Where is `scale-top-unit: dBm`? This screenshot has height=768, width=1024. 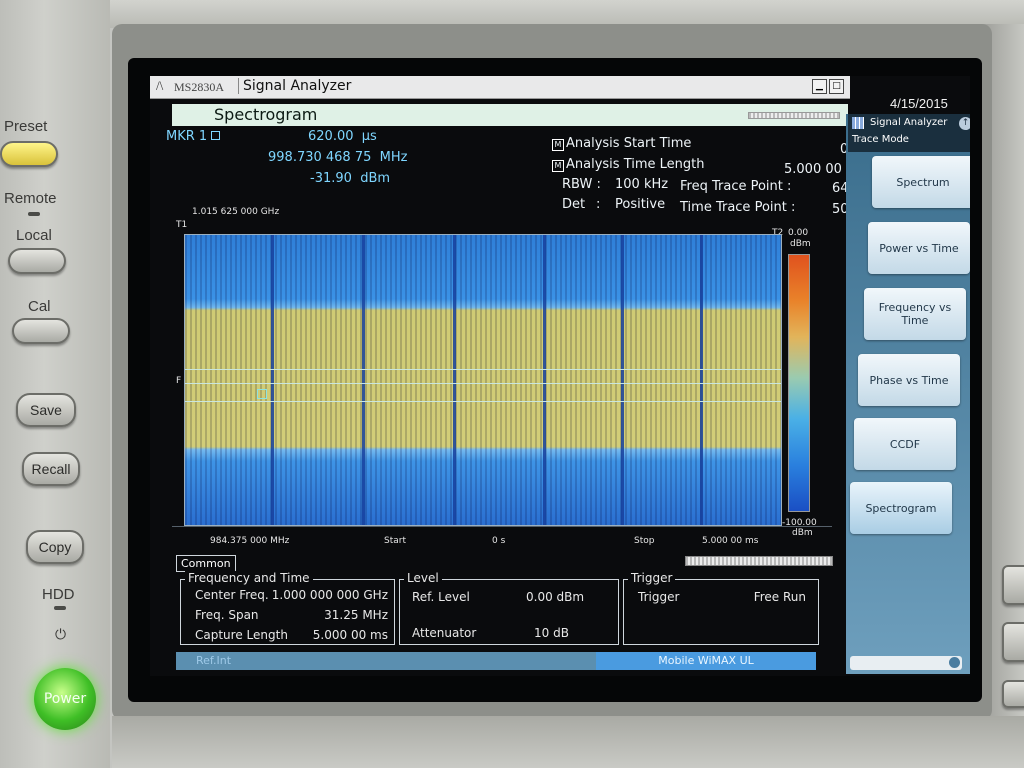
scale-top-unit: dBm is located at coordinates (800, 244).